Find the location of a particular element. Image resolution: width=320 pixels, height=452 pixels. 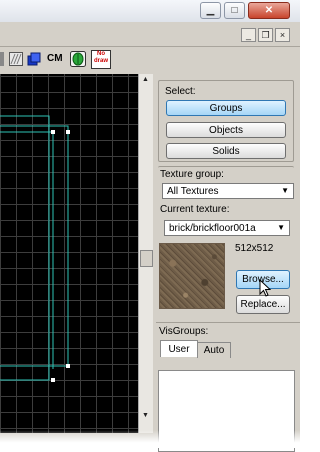

doc-close-button: × is located at coordinates (282, 35).